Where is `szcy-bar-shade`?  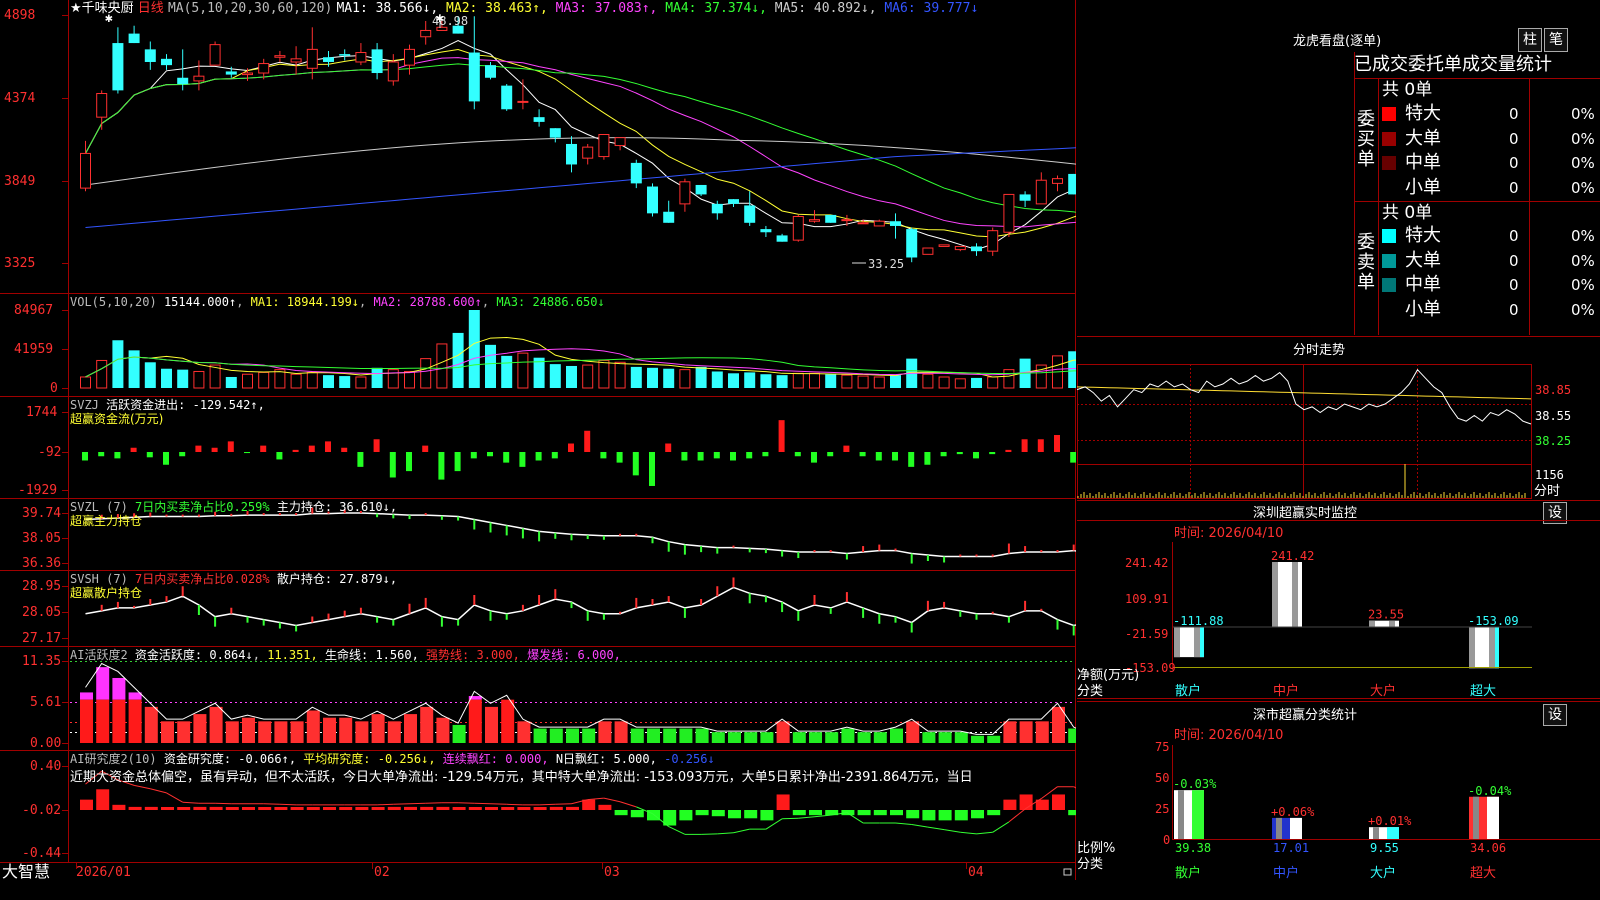
szcy-bar-shade is located at coordinates (1177, 642).